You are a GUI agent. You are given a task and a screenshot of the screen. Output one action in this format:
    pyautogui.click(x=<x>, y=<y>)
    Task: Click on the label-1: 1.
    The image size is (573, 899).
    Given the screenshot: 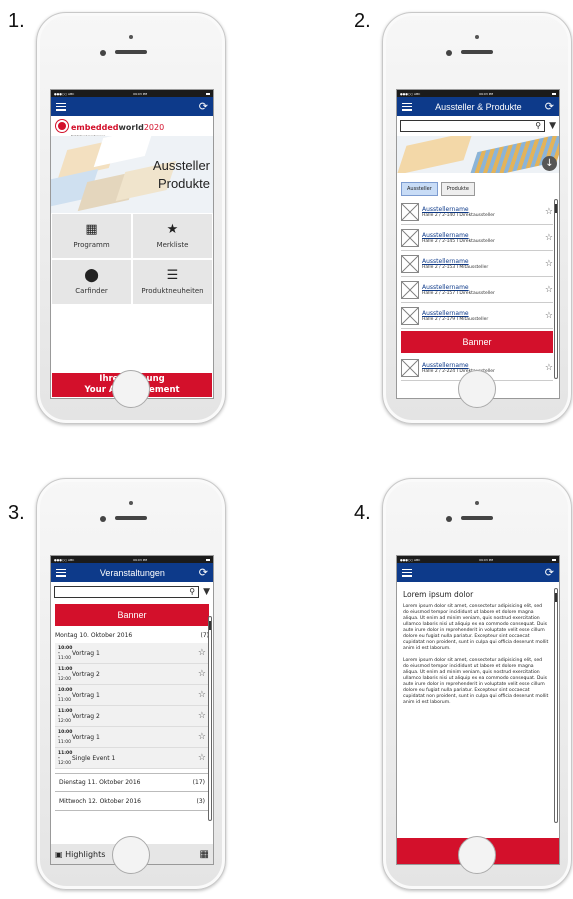 What is the action you would take?
    pyautogui.click(x=16, y=21)
    